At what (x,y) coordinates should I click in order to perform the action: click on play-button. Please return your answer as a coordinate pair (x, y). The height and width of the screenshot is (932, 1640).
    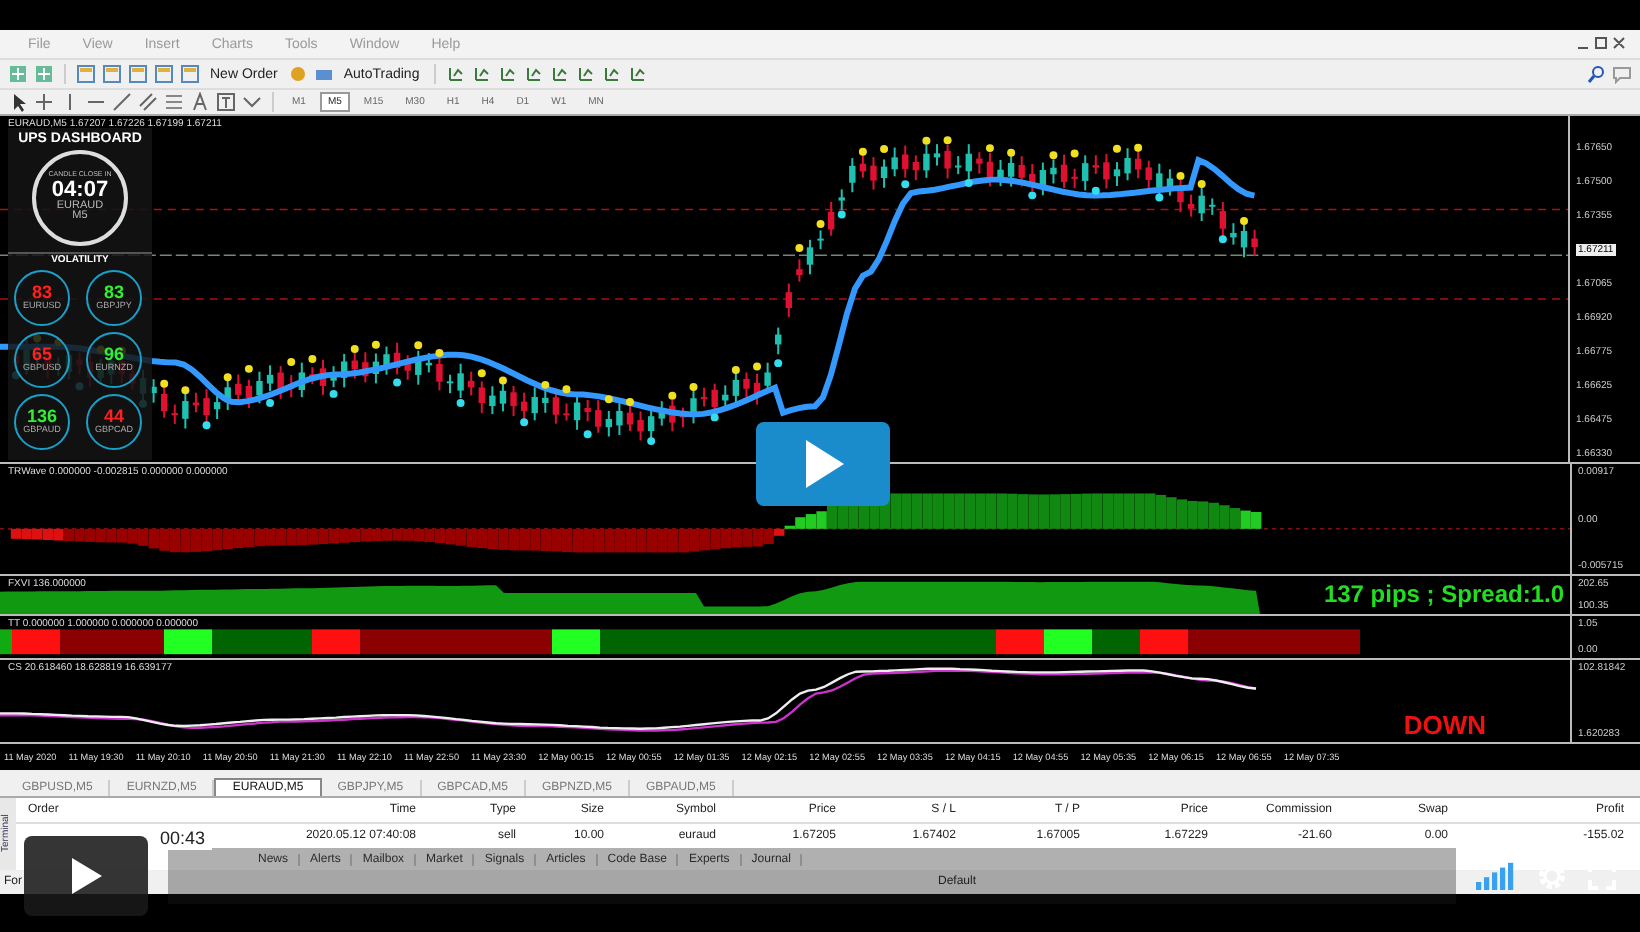
    Looking at the image, I should click on (86, 876).